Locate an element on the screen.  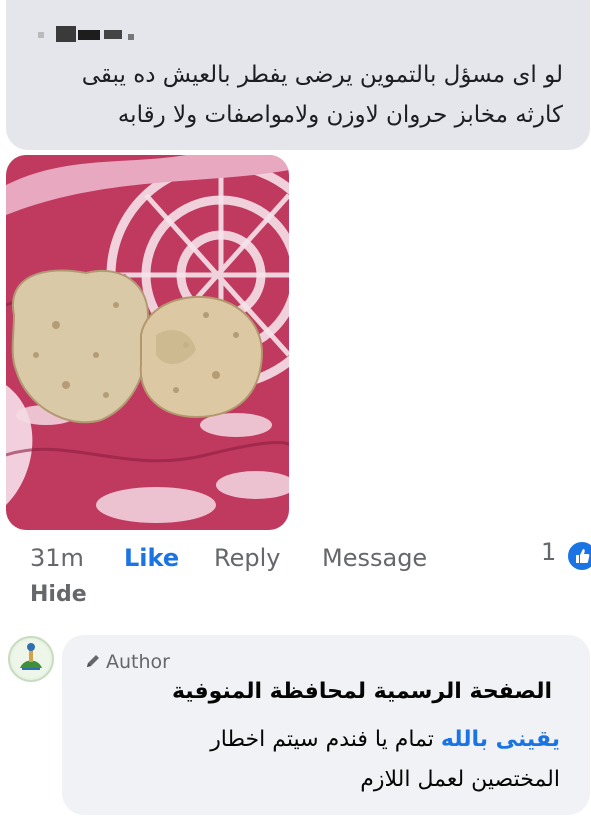
like-reaction-icon is located at coordinates (578, 556).